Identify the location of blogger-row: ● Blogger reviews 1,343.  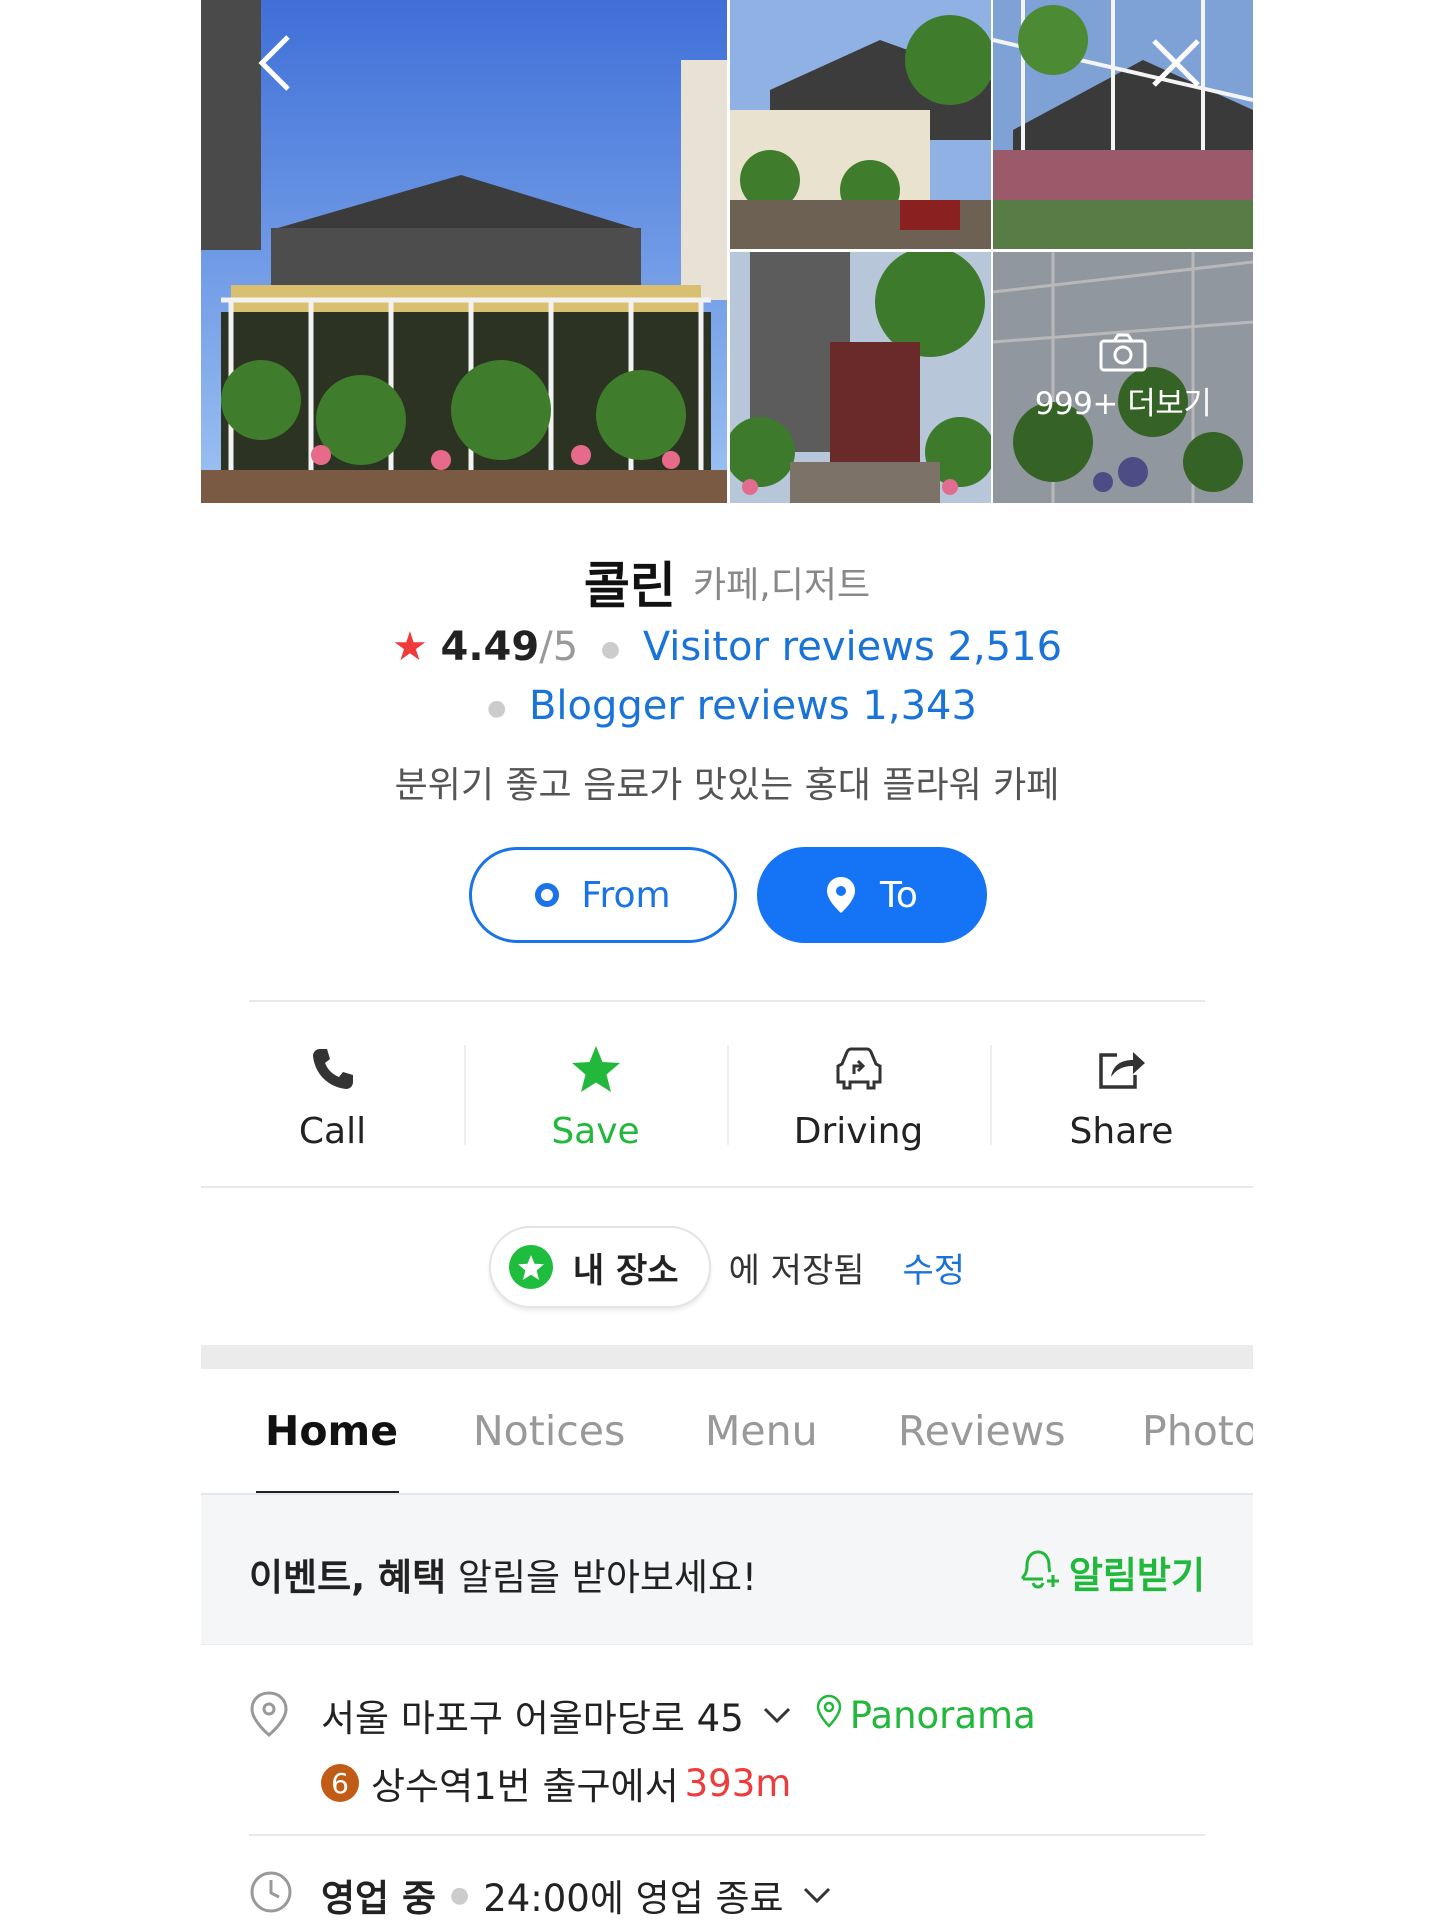
(727, 706).